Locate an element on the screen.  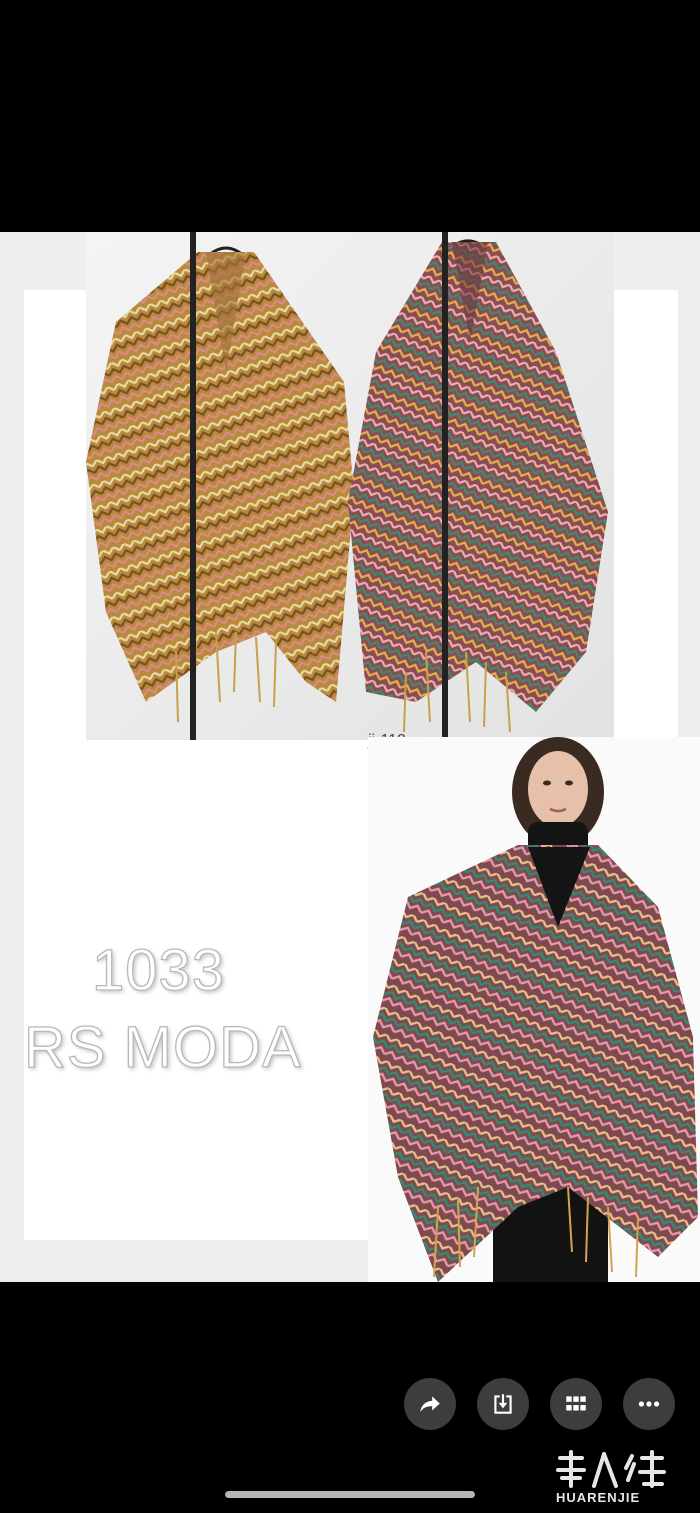
action-bar is located at coordinates (540, 1405).